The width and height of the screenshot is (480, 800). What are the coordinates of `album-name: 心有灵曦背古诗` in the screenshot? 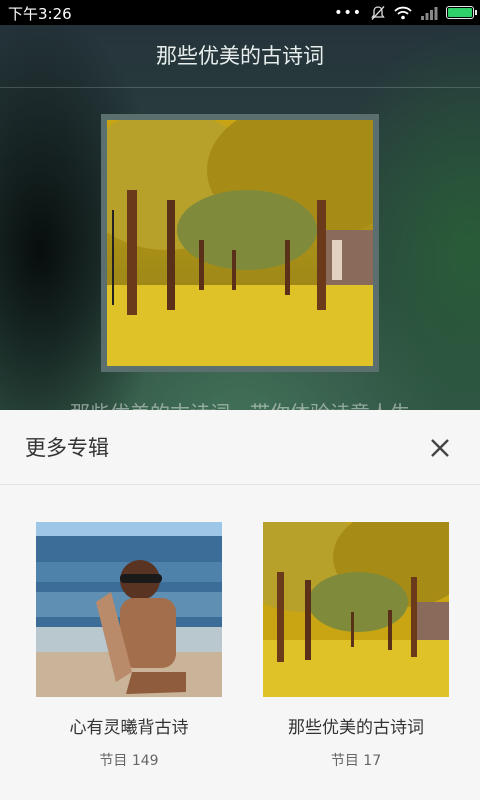 It's located at (129, 728).